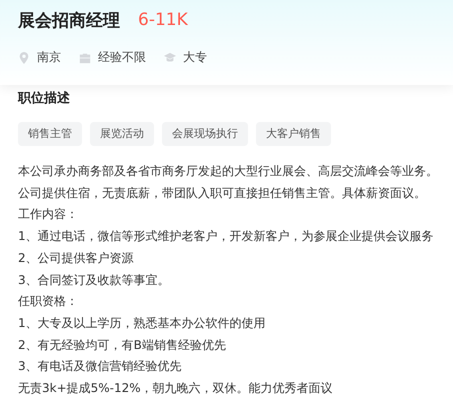 The width and height of the screenshot is (453, 408). Describe the element at coordinates (228, 171) in the screenshot. I see `description-line: 本公司承办商务部及各省市商务厅发起的大型行业展会、高层交流峰会等业务。` at that location.